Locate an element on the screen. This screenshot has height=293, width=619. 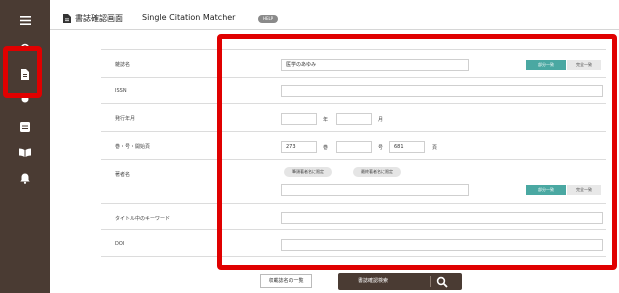
search-button: 書誌確認検索 is located at coordinates (400, 281).